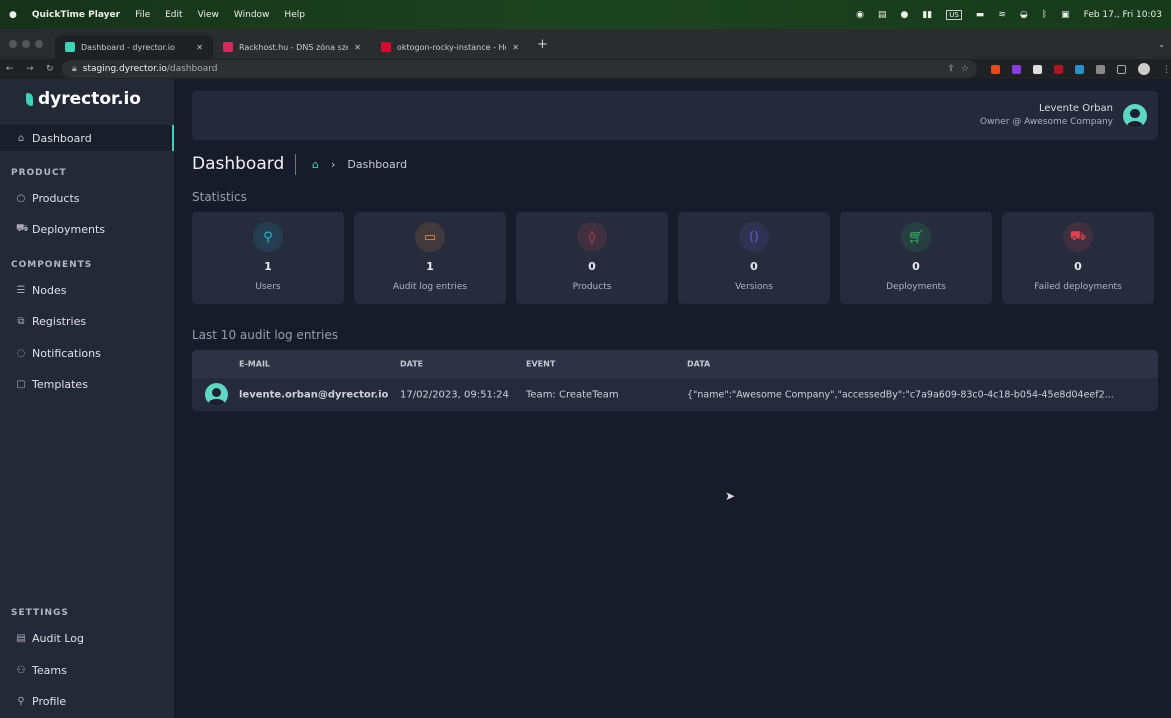 The width and height of the screenshot is (1171, 718). What do you see at coordinates (268, 258) in the screenshot?
I see `stat-card-users: ⚲ 1 Users` at bounding box center [268, 258].